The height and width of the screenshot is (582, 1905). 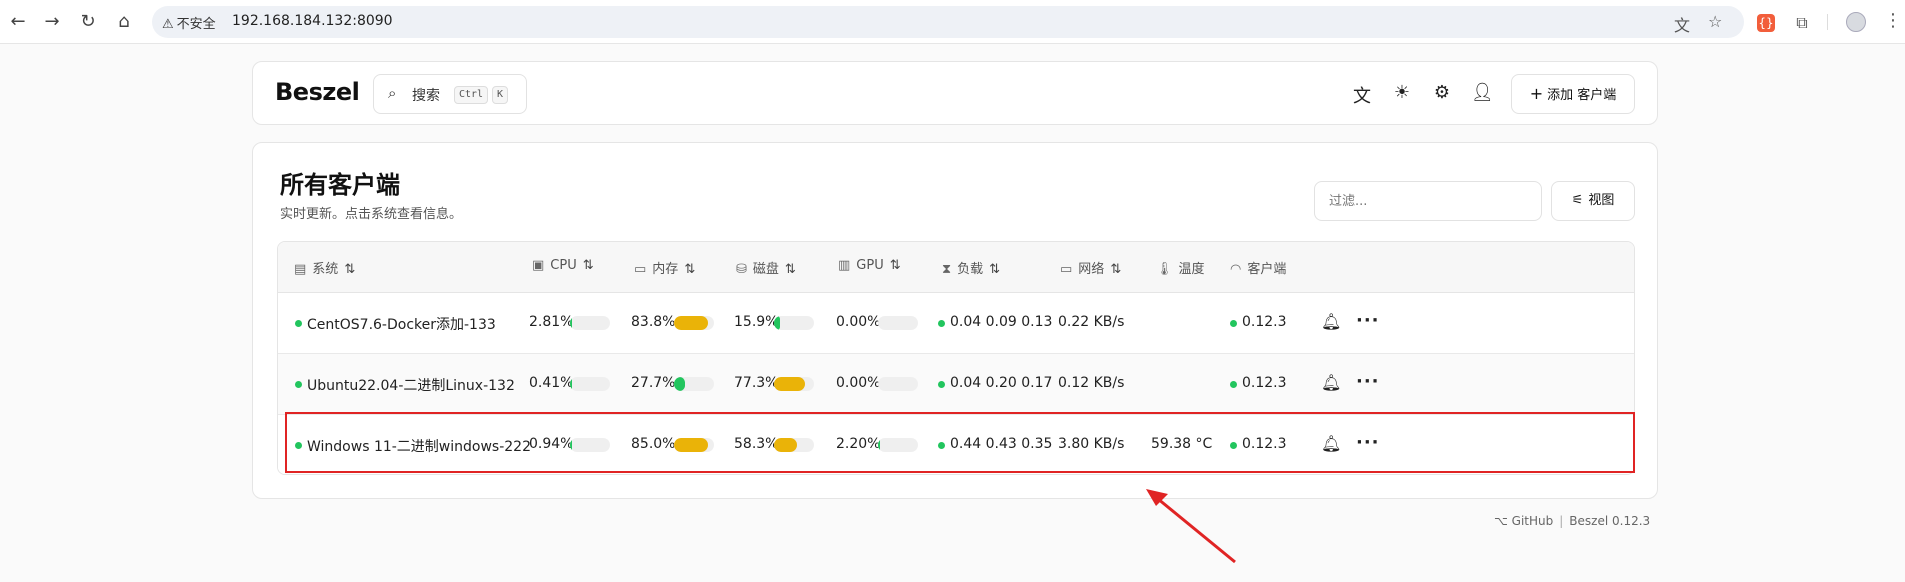 I want to click on sliders-icon: ⚟, so click(x=1577, y=200).